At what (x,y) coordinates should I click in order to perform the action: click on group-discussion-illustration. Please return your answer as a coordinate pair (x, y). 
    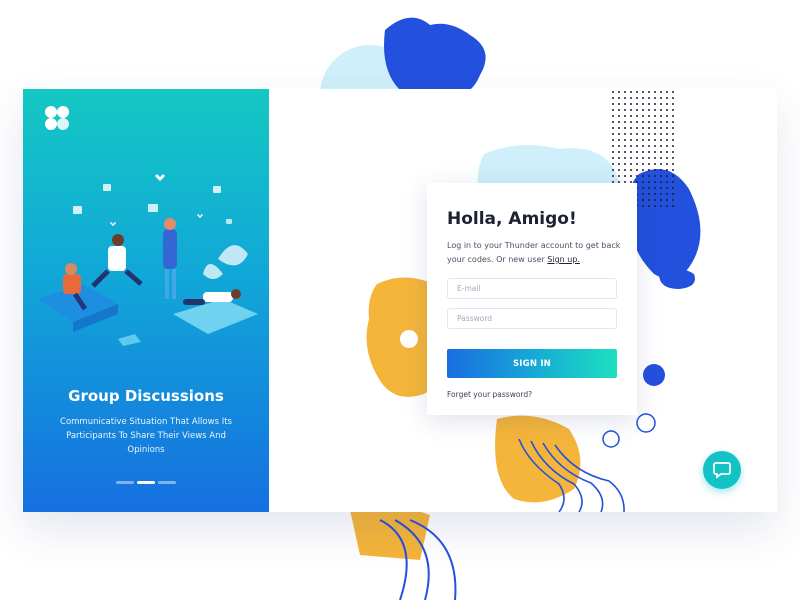
    Looking at the image, I should click on (148, 260).